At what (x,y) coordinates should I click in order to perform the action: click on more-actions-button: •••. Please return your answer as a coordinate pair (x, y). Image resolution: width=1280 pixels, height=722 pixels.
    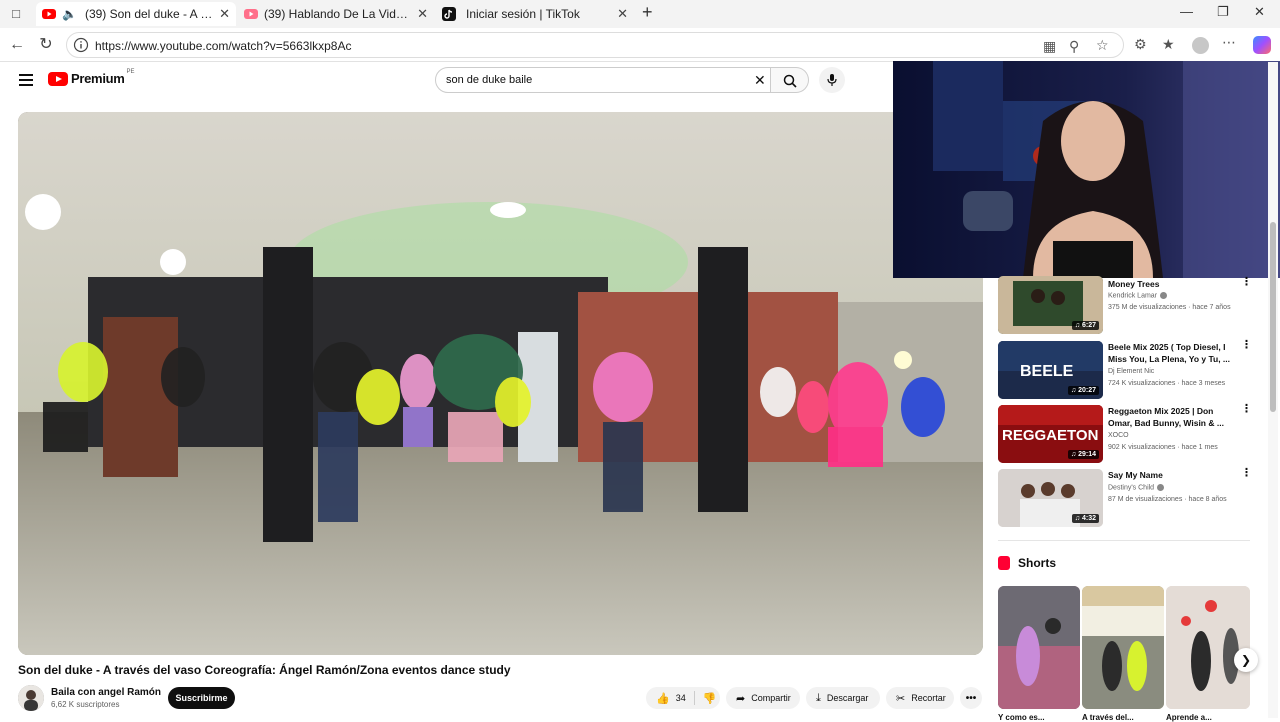
    Looking at the image, I should click on (971, 698).